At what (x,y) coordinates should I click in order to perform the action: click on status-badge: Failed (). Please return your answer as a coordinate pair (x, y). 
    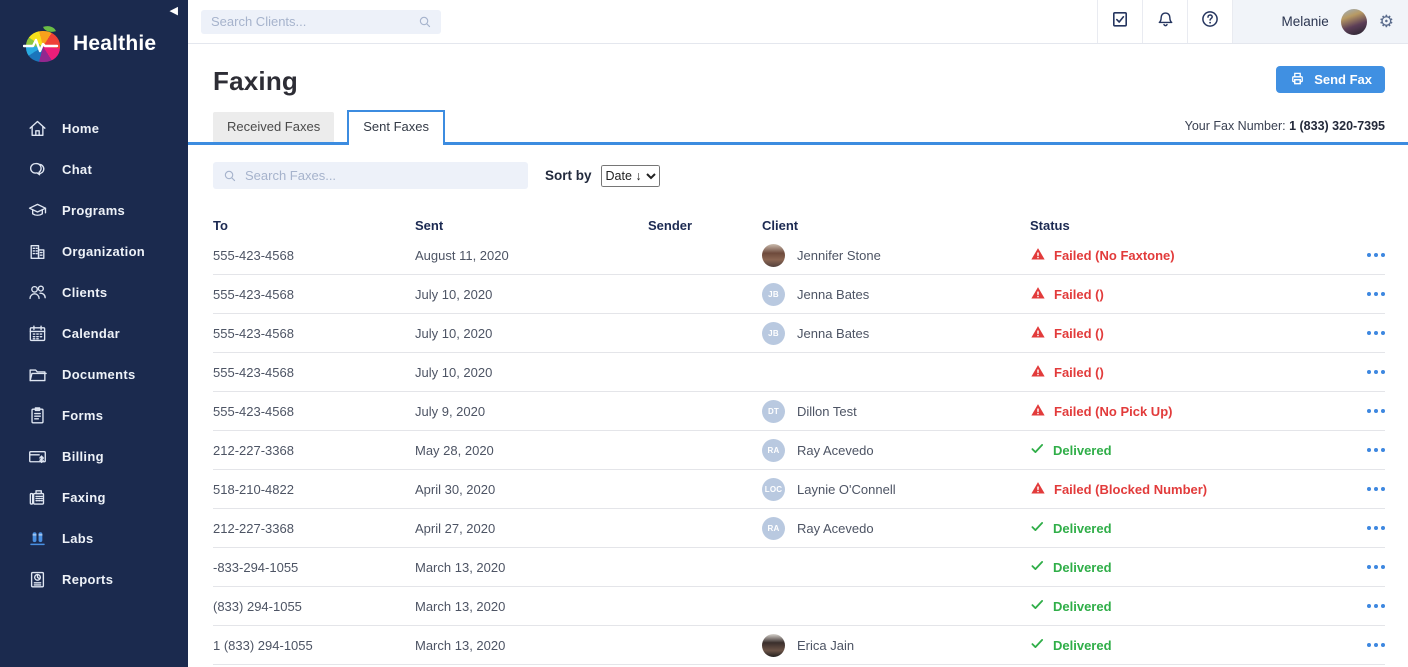
    Looking at the image, I should click on (1189, 294).